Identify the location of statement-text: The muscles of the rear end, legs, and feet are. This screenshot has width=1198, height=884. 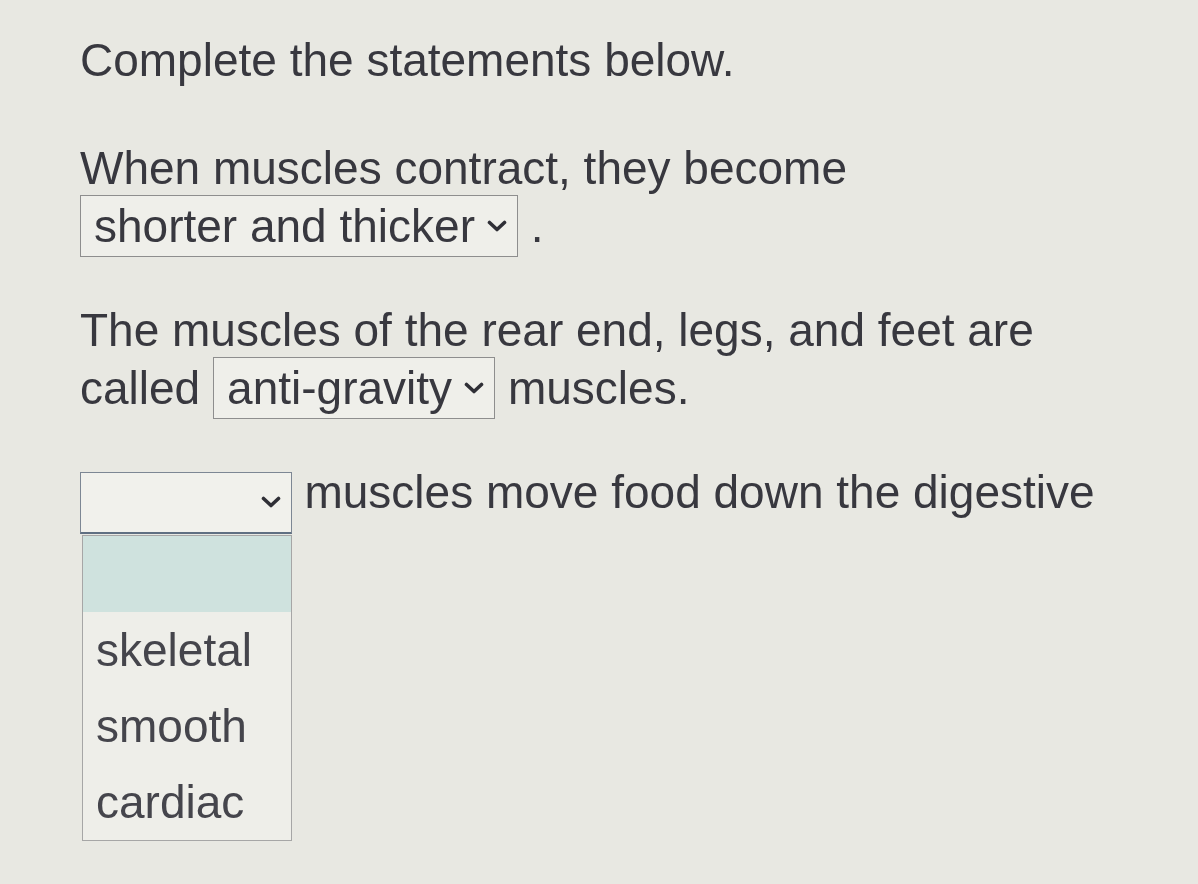
(557, 330).